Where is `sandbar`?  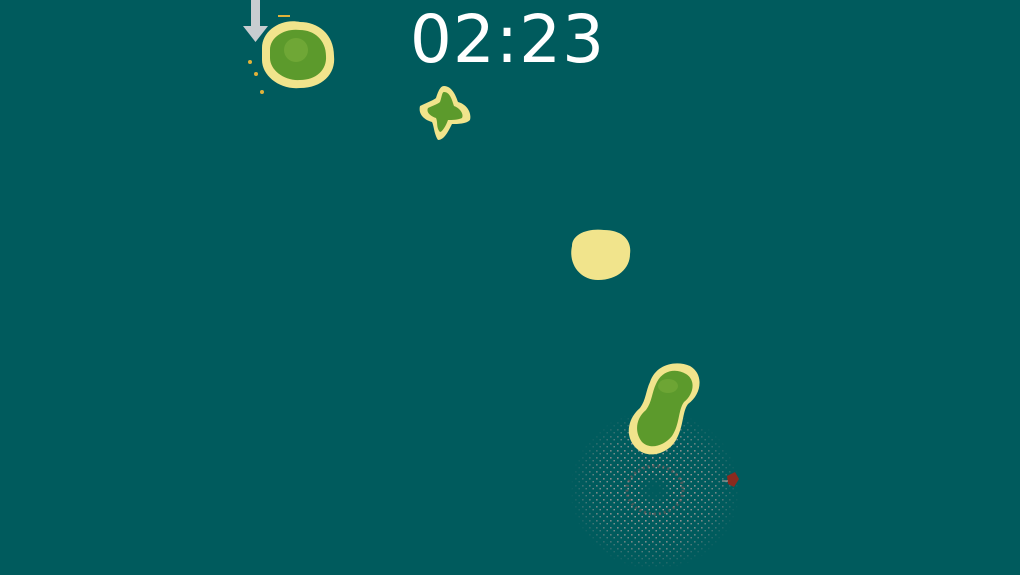 sandbar is located at coordinates (601, 254).